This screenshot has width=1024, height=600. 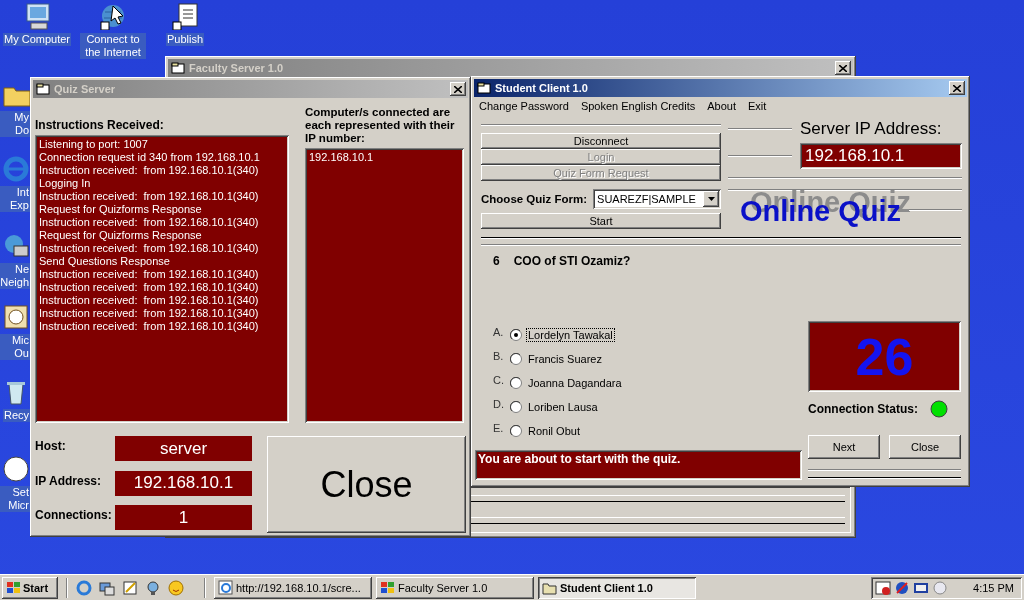 I want to click on icon-label: My Computer, so click(x=37, y=39).